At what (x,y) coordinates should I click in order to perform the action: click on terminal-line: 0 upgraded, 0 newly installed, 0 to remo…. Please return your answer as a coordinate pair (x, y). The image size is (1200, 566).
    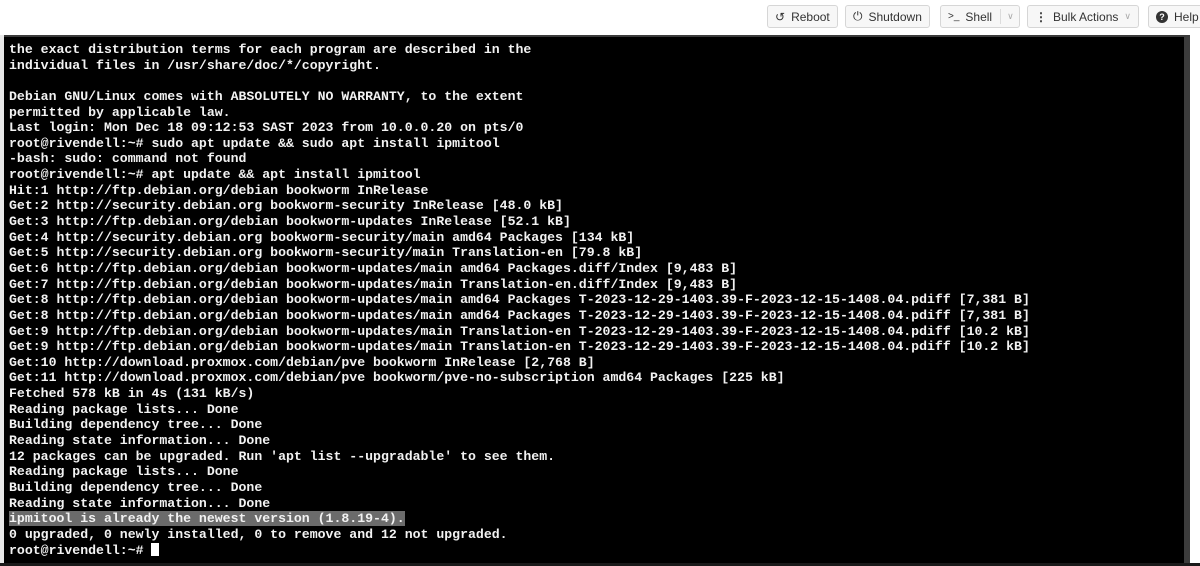
    Looking at the image, I should click on (519, 535).